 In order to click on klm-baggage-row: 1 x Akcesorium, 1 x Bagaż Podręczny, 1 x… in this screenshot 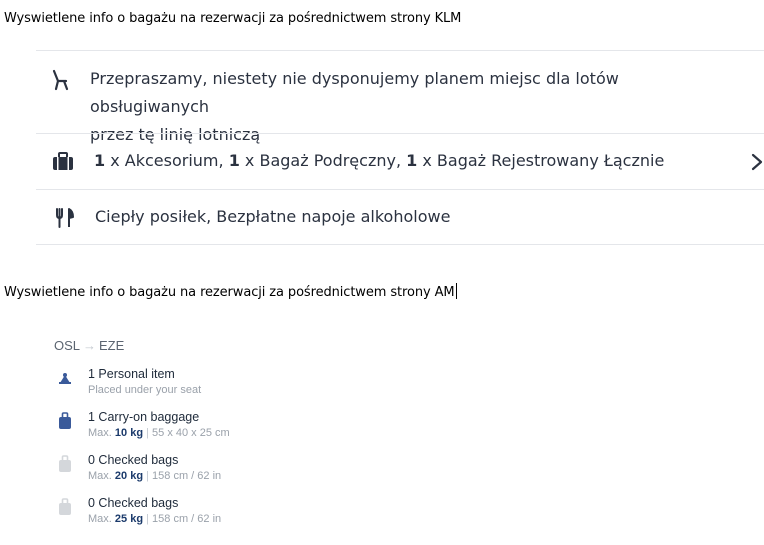, I will do `click(400, 161)`.